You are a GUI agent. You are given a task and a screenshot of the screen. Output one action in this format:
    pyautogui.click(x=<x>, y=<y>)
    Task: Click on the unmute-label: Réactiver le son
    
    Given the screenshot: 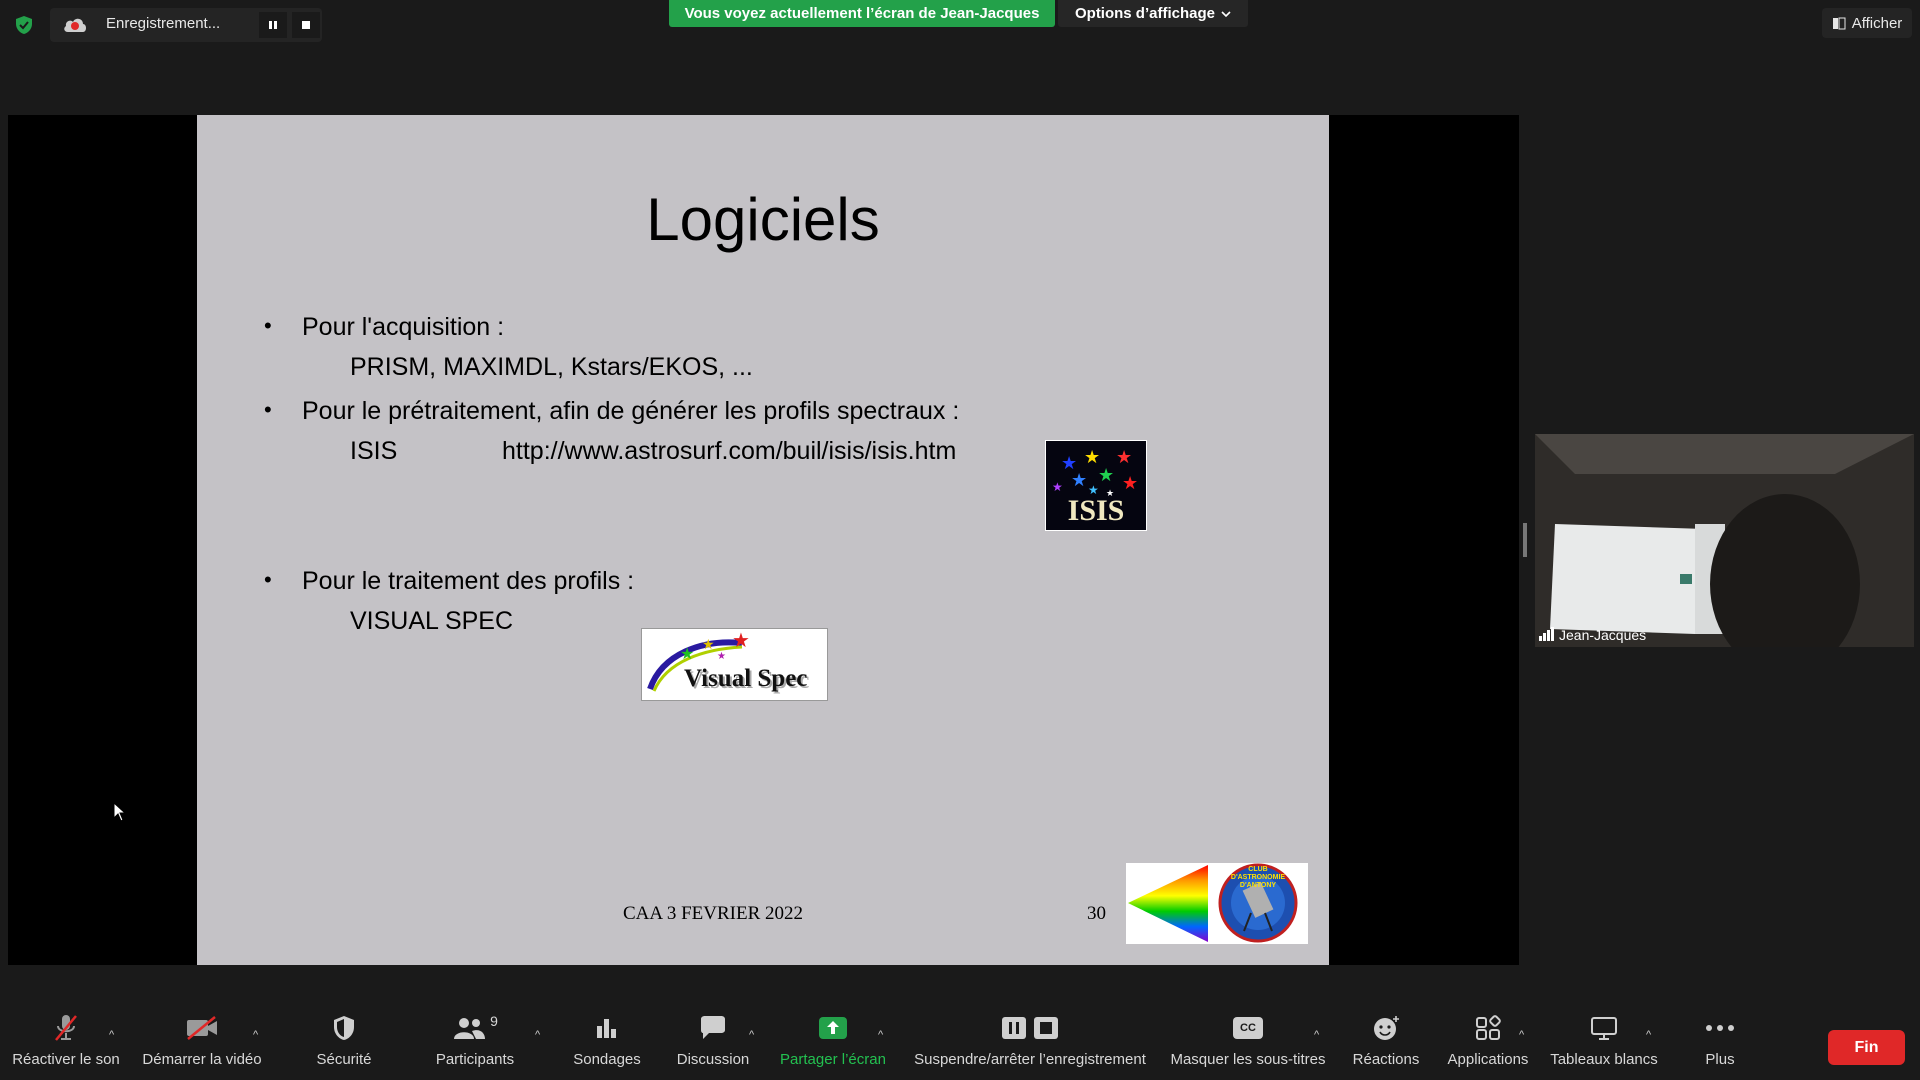 What is the action you would take?
    pyautogui.click(x=66, y=1059)
    